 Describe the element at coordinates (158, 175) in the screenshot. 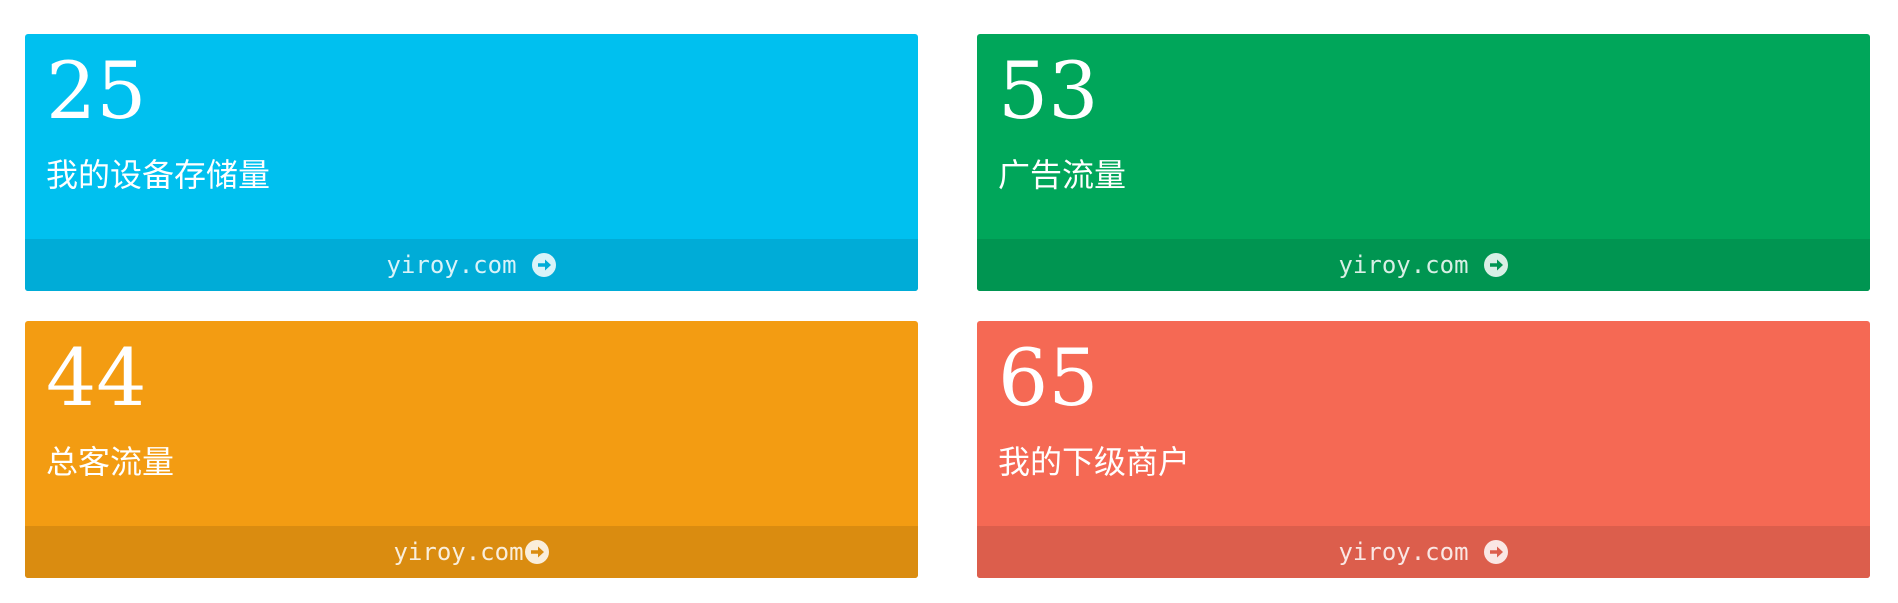

I see `stat-label: 我的设备存储量` at that location.